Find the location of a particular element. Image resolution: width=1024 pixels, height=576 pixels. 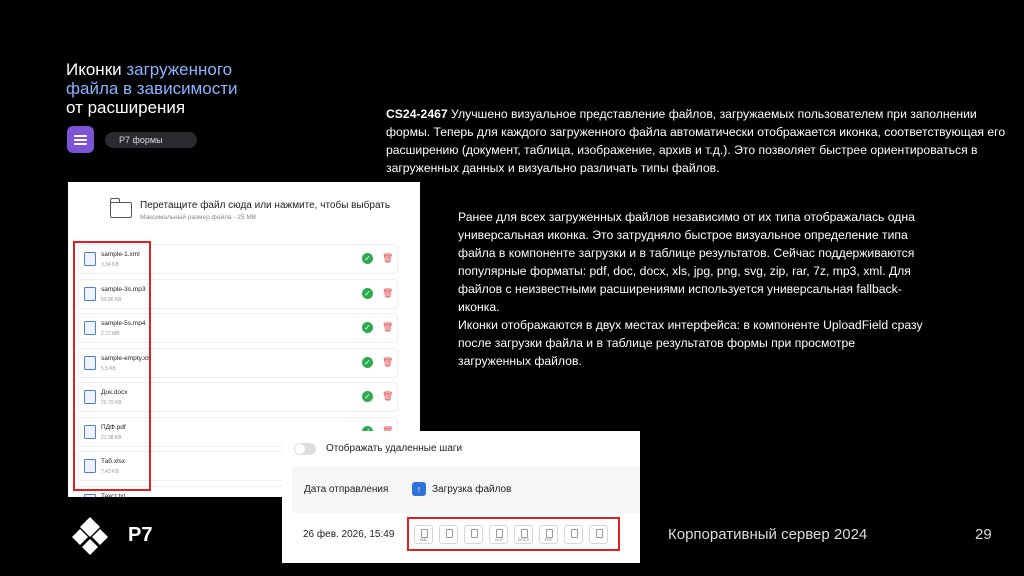

row-date-cell: 26 фев. 2026, 15:49 is located at coordinates (349, 534).